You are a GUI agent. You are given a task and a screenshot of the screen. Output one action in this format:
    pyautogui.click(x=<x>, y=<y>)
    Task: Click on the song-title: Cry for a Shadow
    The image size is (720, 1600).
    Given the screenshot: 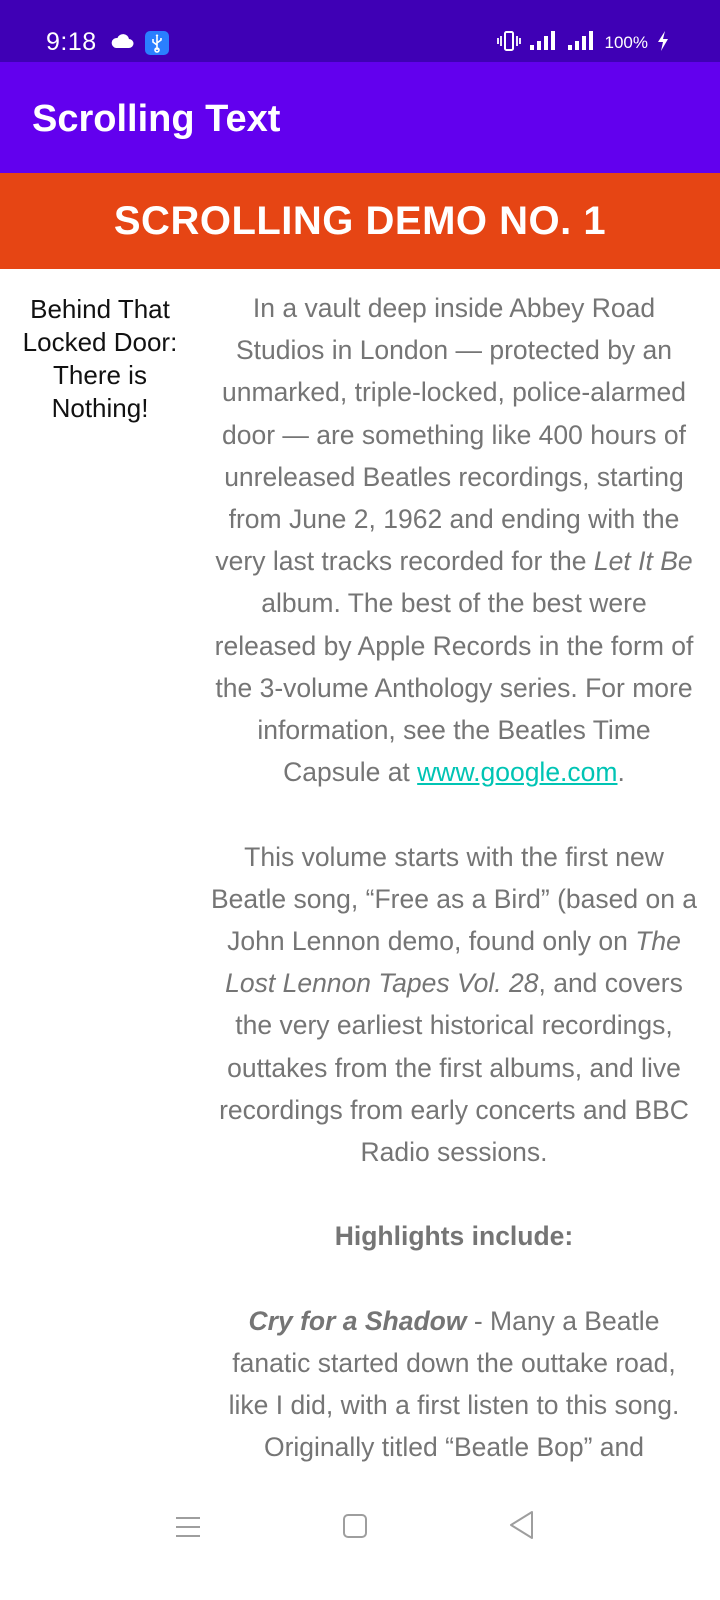 What is the action you would take?
    pyautogui.click(x=357, y=1320)
    